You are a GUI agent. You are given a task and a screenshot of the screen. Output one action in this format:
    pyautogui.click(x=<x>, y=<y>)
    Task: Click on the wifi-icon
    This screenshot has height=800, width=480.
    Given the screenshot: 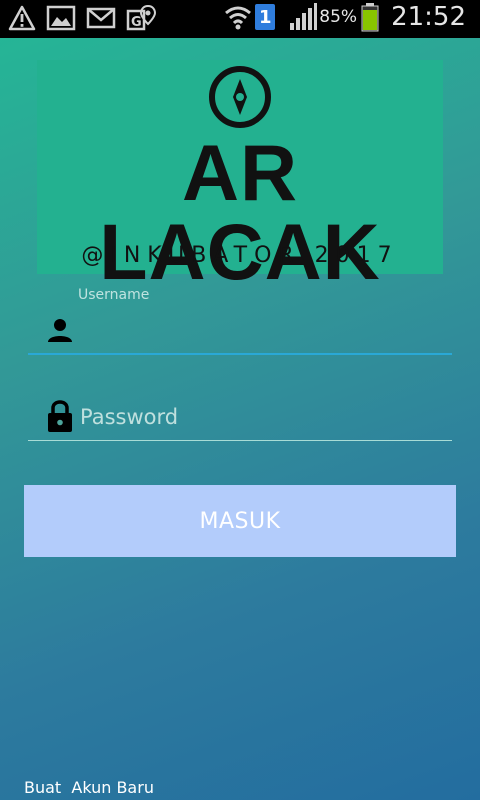 What is the action you would take?
    pyautogui.click(x=238, y=18)
    